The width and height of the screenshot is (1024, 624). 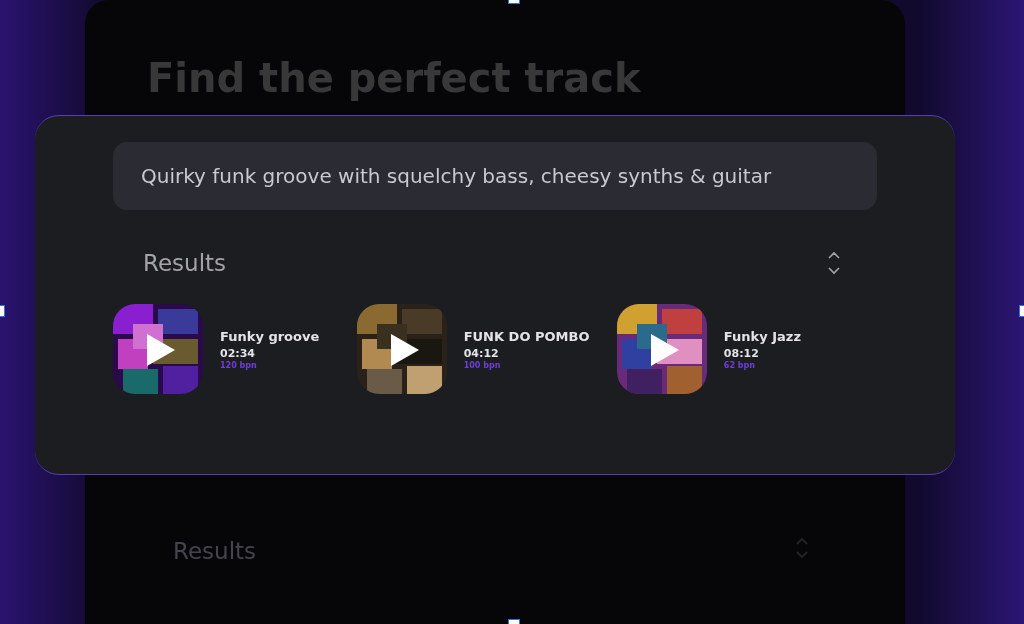 I want to click on track-duration: 04:12, so click(x=481, y=353).